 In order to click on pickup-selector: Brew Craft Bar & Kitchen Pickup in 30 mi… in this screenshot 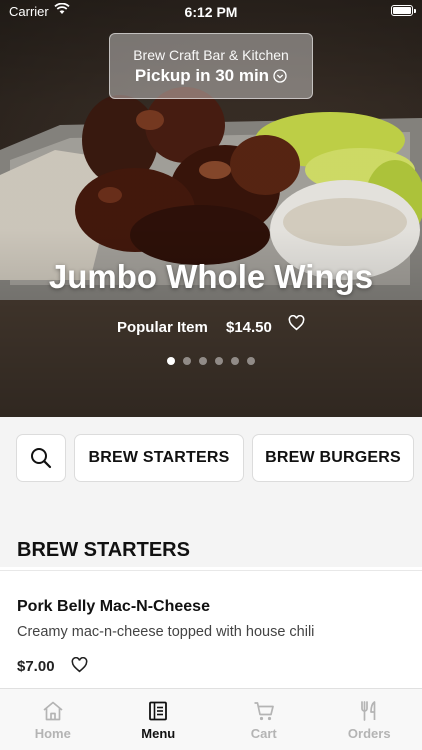, I will do `click(211, 66)`.